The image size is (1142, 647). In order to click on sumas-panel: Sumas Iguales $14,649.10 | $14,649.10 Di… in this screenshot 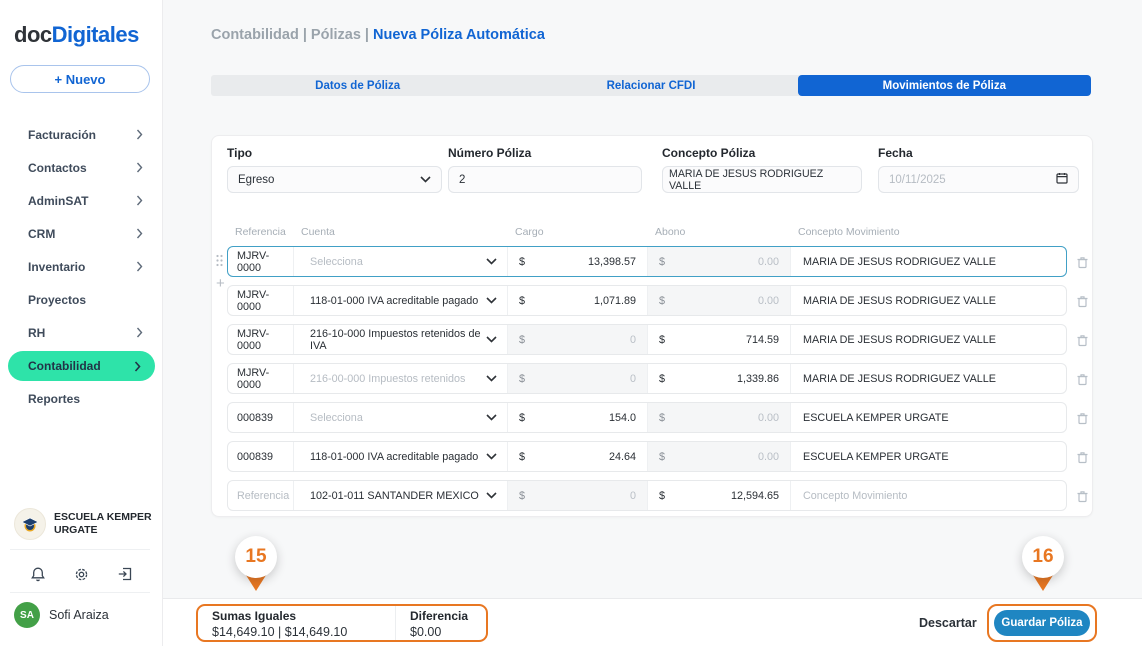, I will do `click(342, 623)`.